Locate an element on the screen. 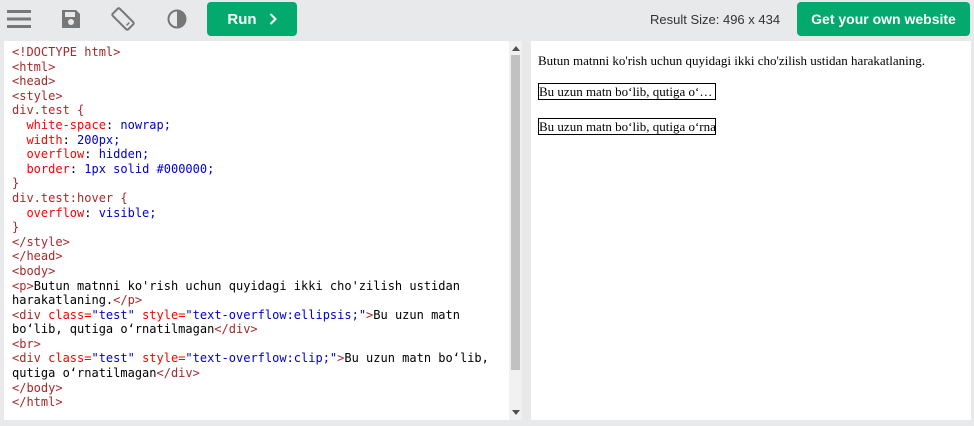 The width and height of the screenshot is (974, 426). run-button: Run is located at coordinates (252, 19).